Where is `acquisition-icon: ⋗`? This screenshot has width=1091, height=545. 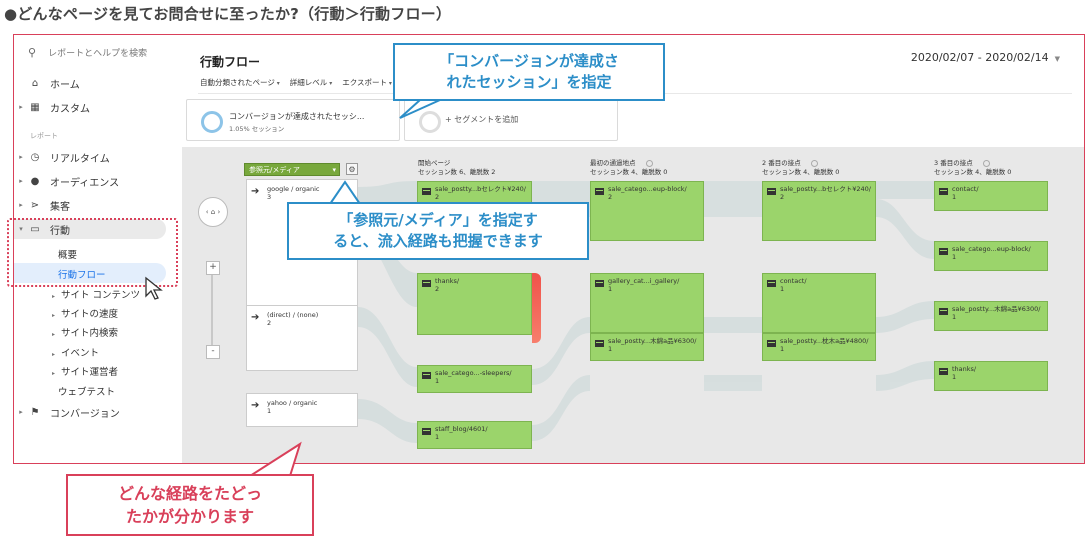 acquisition-icon: ⋗ is located at coordinates (35, 205).